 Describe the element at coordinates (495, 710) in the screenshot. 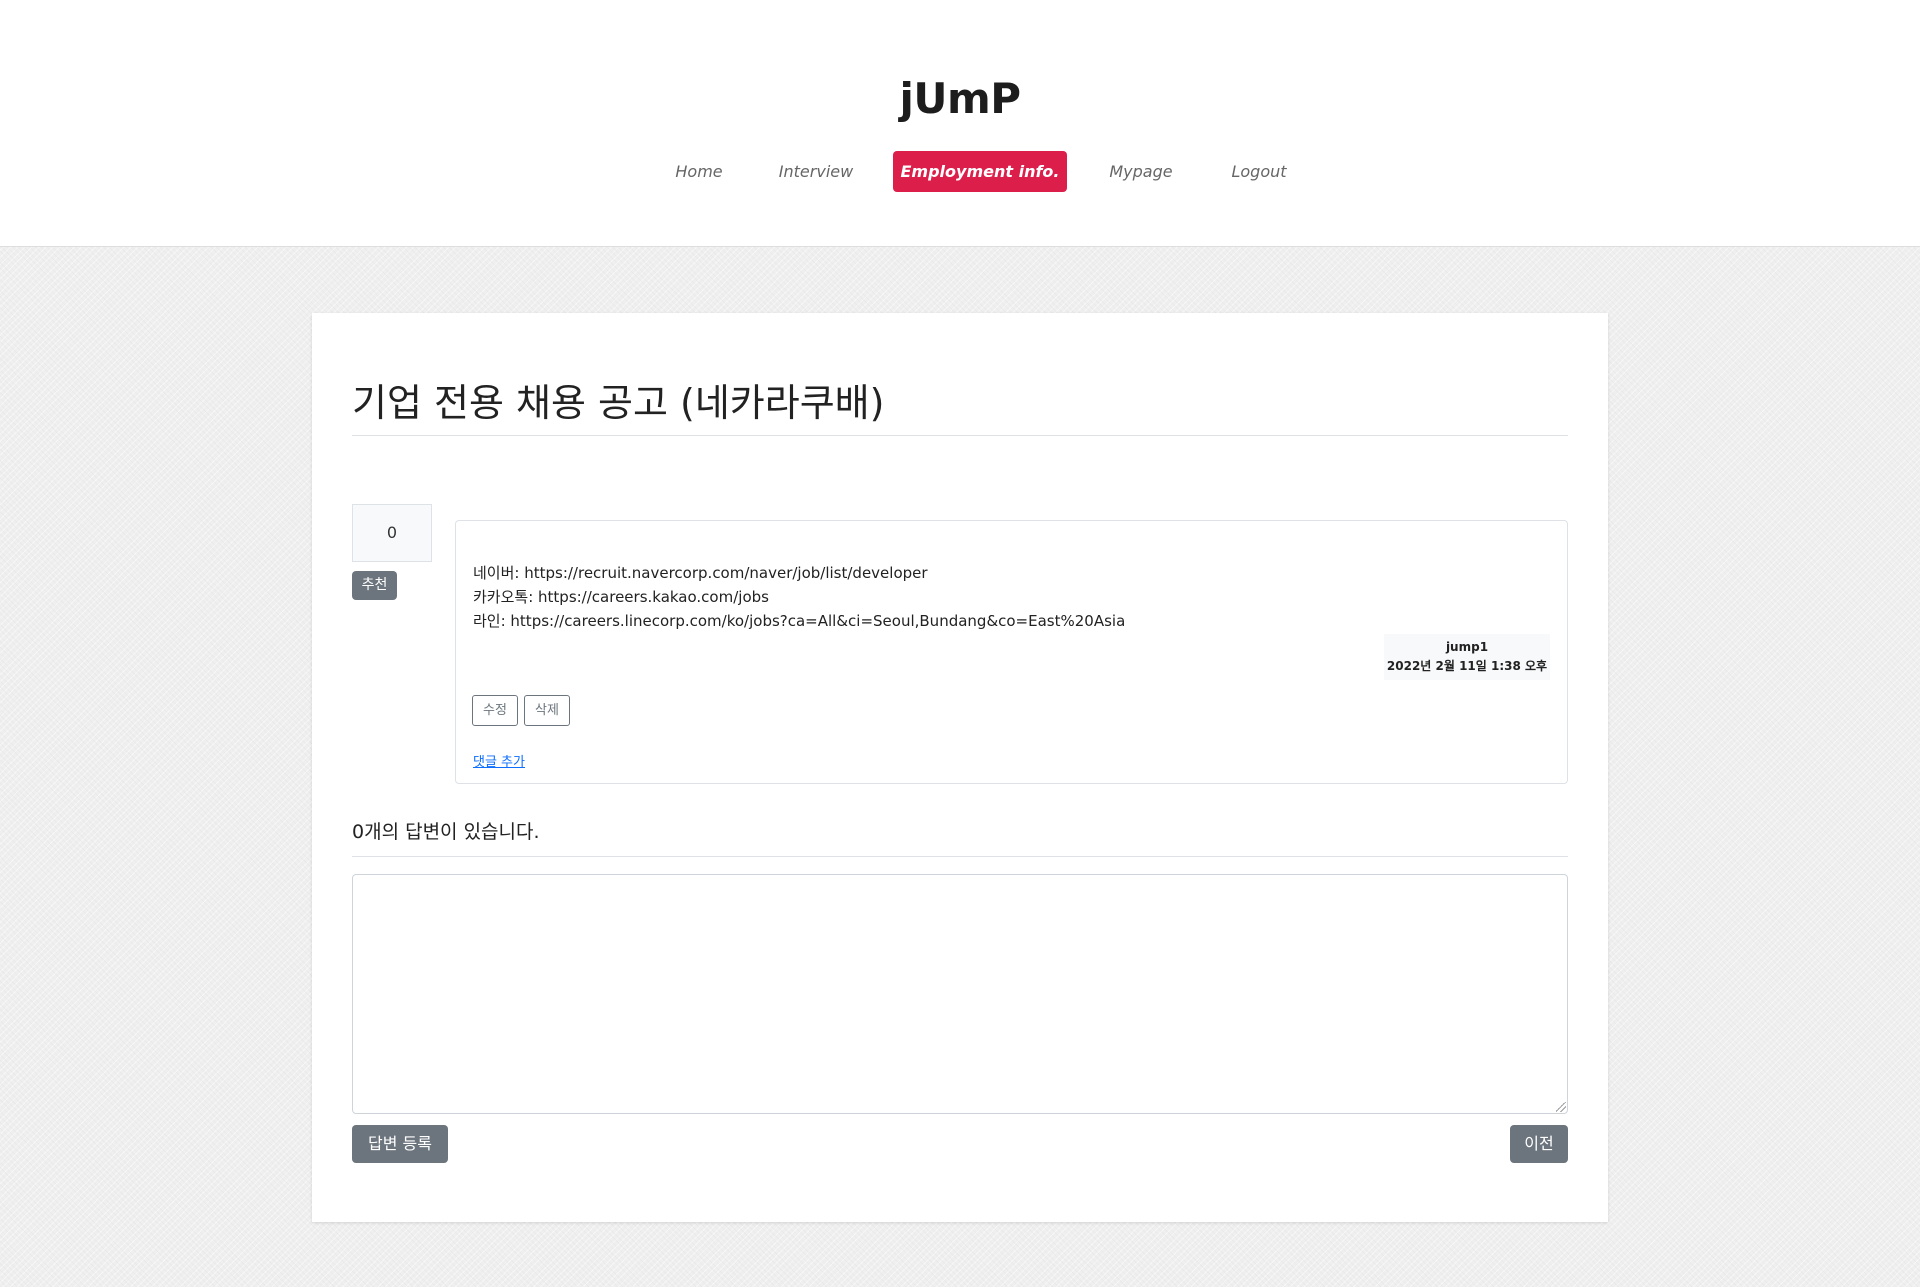

I see `edit-button: 수정` at that location.